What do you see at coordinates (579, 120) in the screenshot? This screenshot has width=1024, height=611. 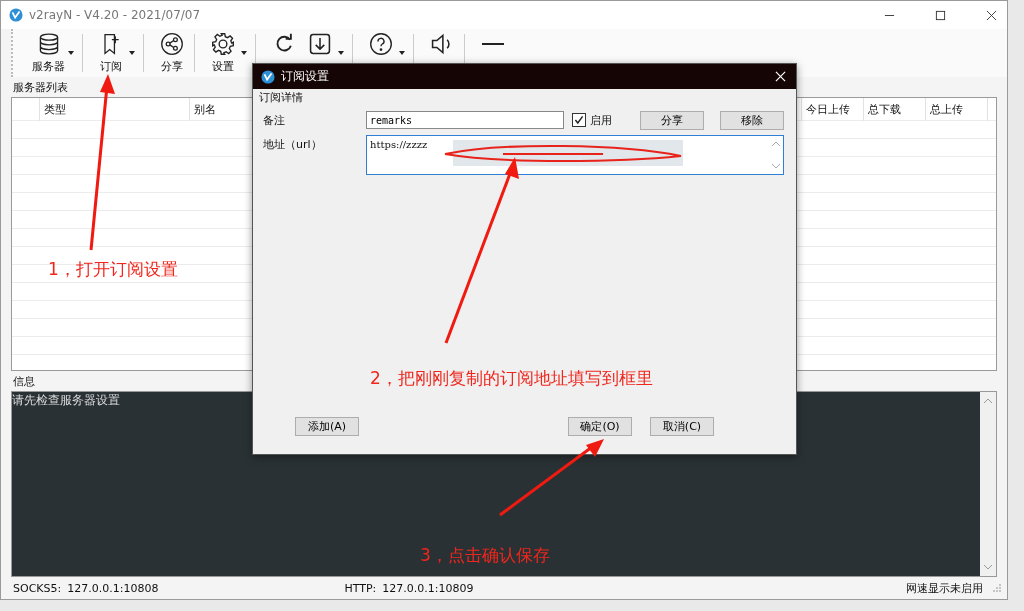 I see `checkbox` at bounding box center [579, 120].